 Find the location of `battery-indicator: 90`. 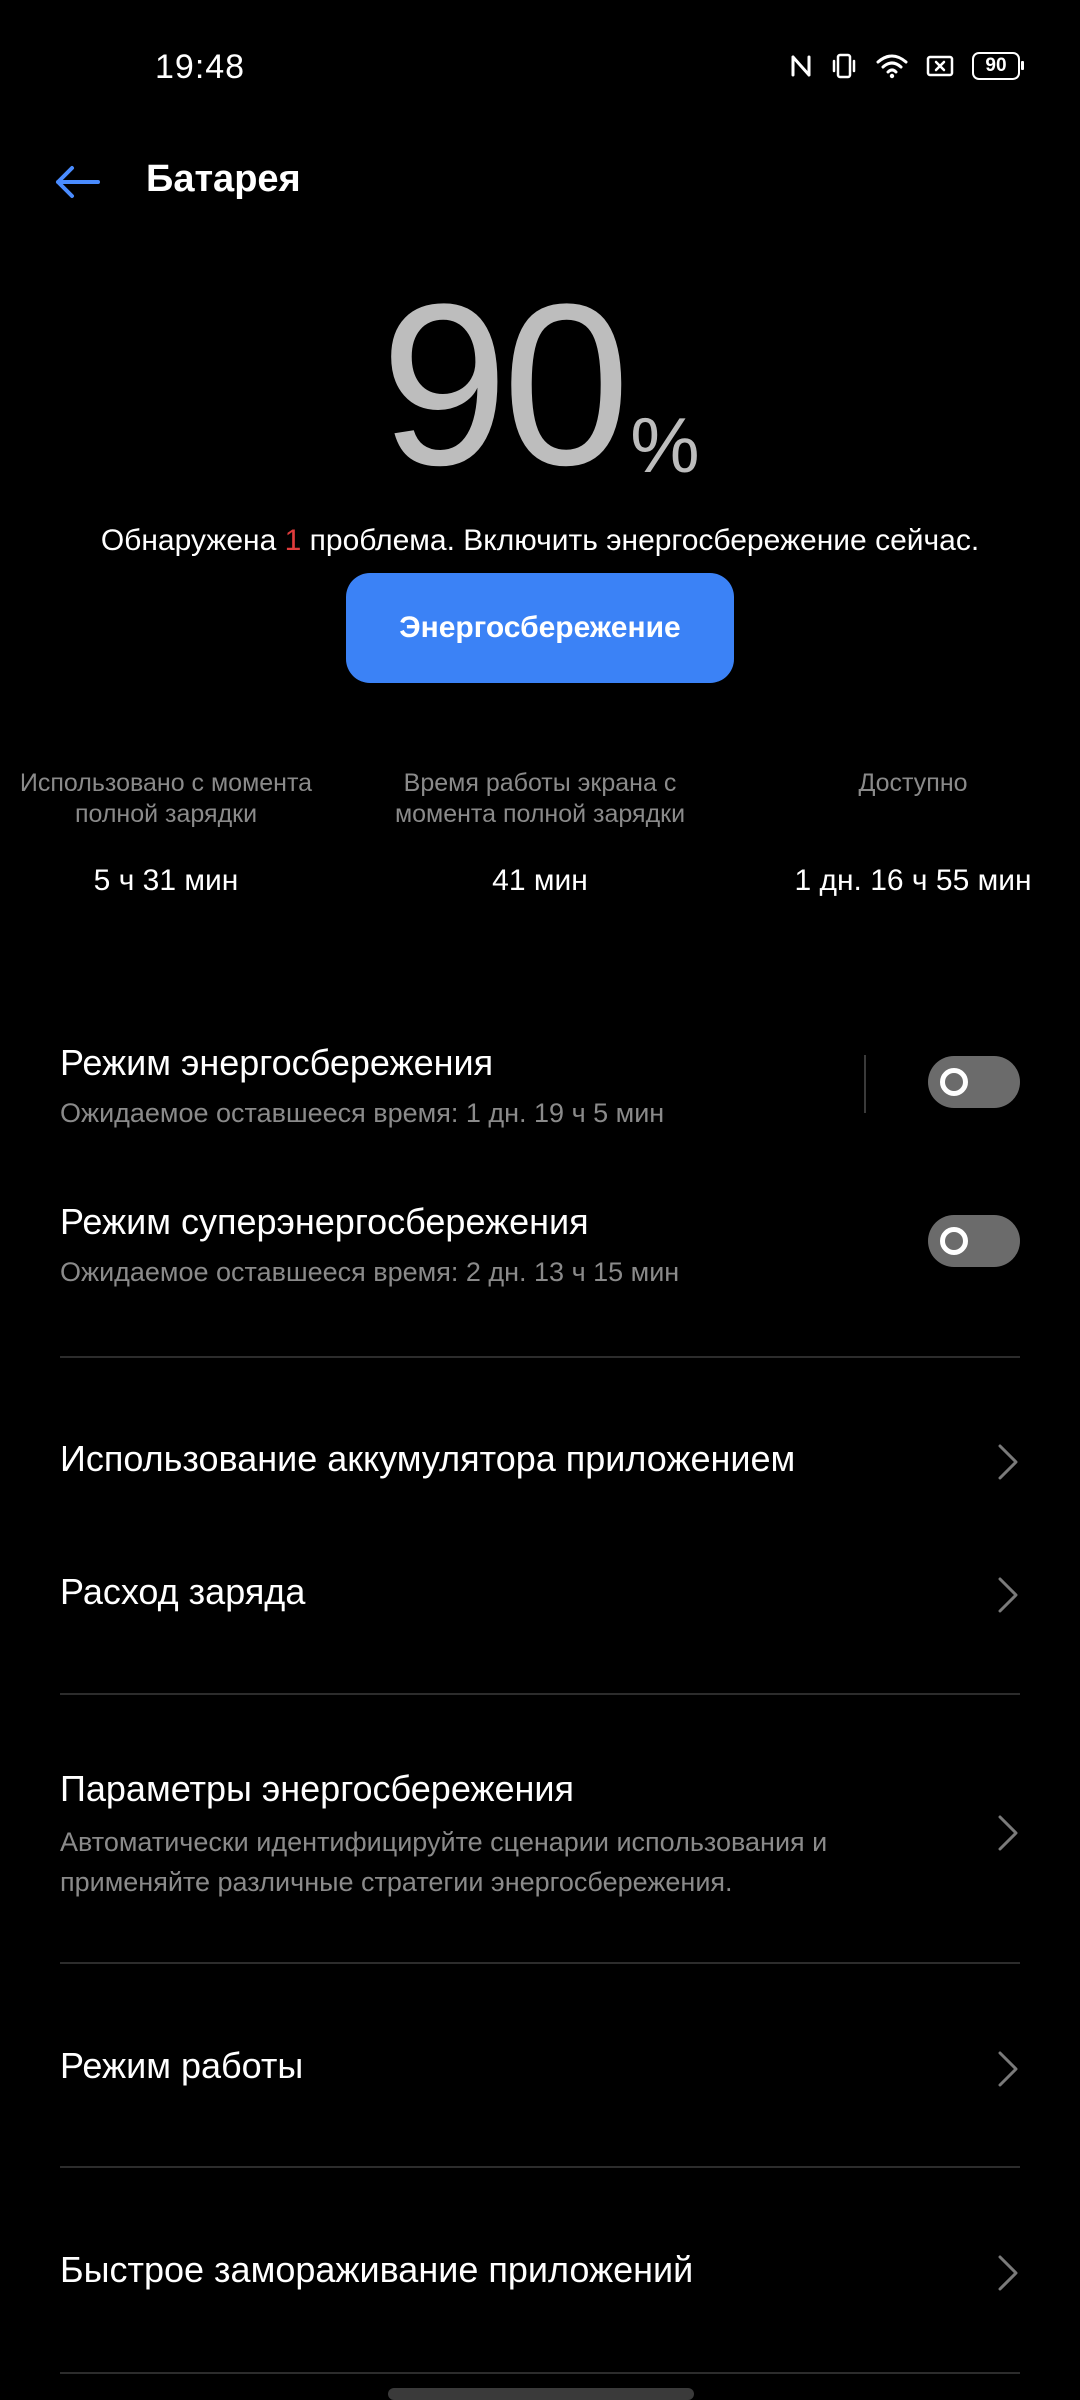

battery-indicator: 90 is located at coordinates (998, 66).